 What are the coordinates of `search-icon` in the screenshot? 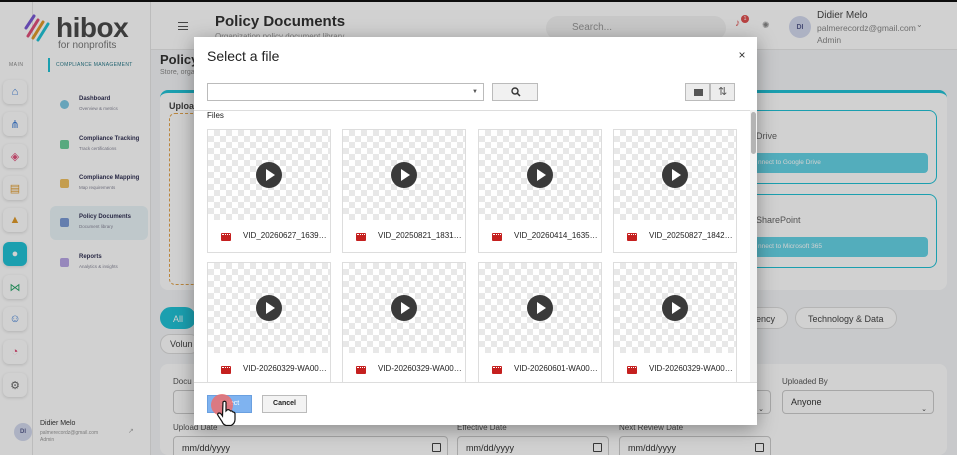 It's located at (516, 92).